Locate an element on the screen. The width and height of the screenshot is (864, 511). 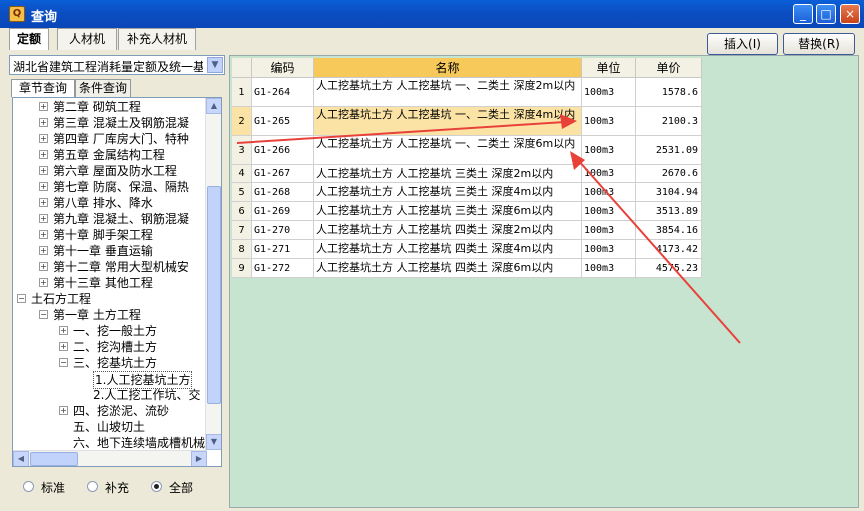
minimize-button: _ is located at coordinates (803, 14).